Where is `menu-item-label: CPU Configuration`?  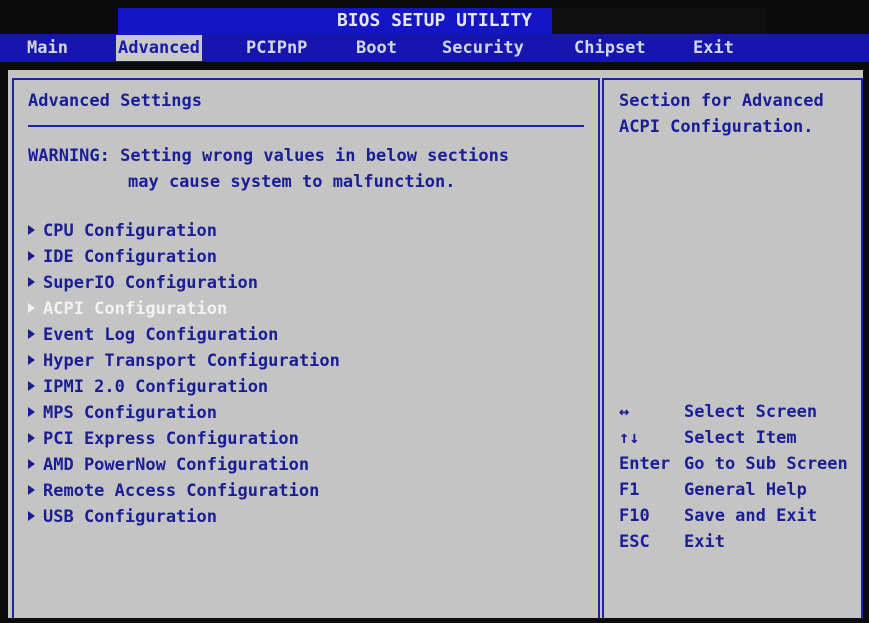
menu-item-label: CPU Configuration is located at coordinates (130, 231).